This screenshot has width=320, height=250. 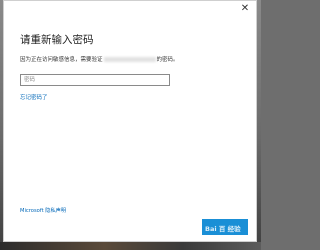 I want to click on description-text-after: 的密码。, so click(x=167, y=60).